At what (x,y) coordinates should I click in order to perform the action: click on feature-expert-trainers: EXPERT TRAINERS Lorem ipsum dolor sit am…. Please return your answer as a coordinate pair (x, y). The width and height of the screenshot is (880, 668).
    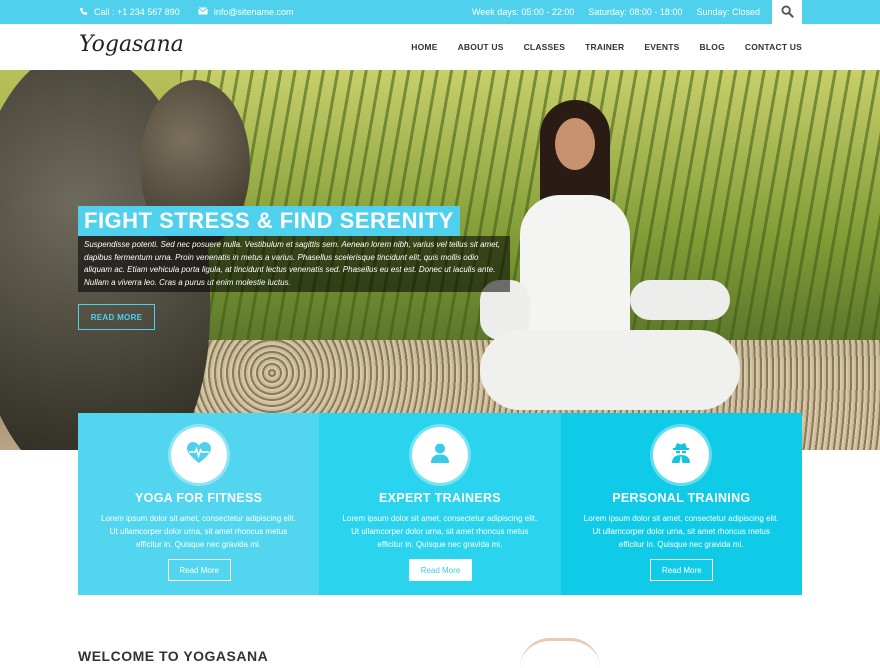
    Looking at the image, I should click on (440, 504).